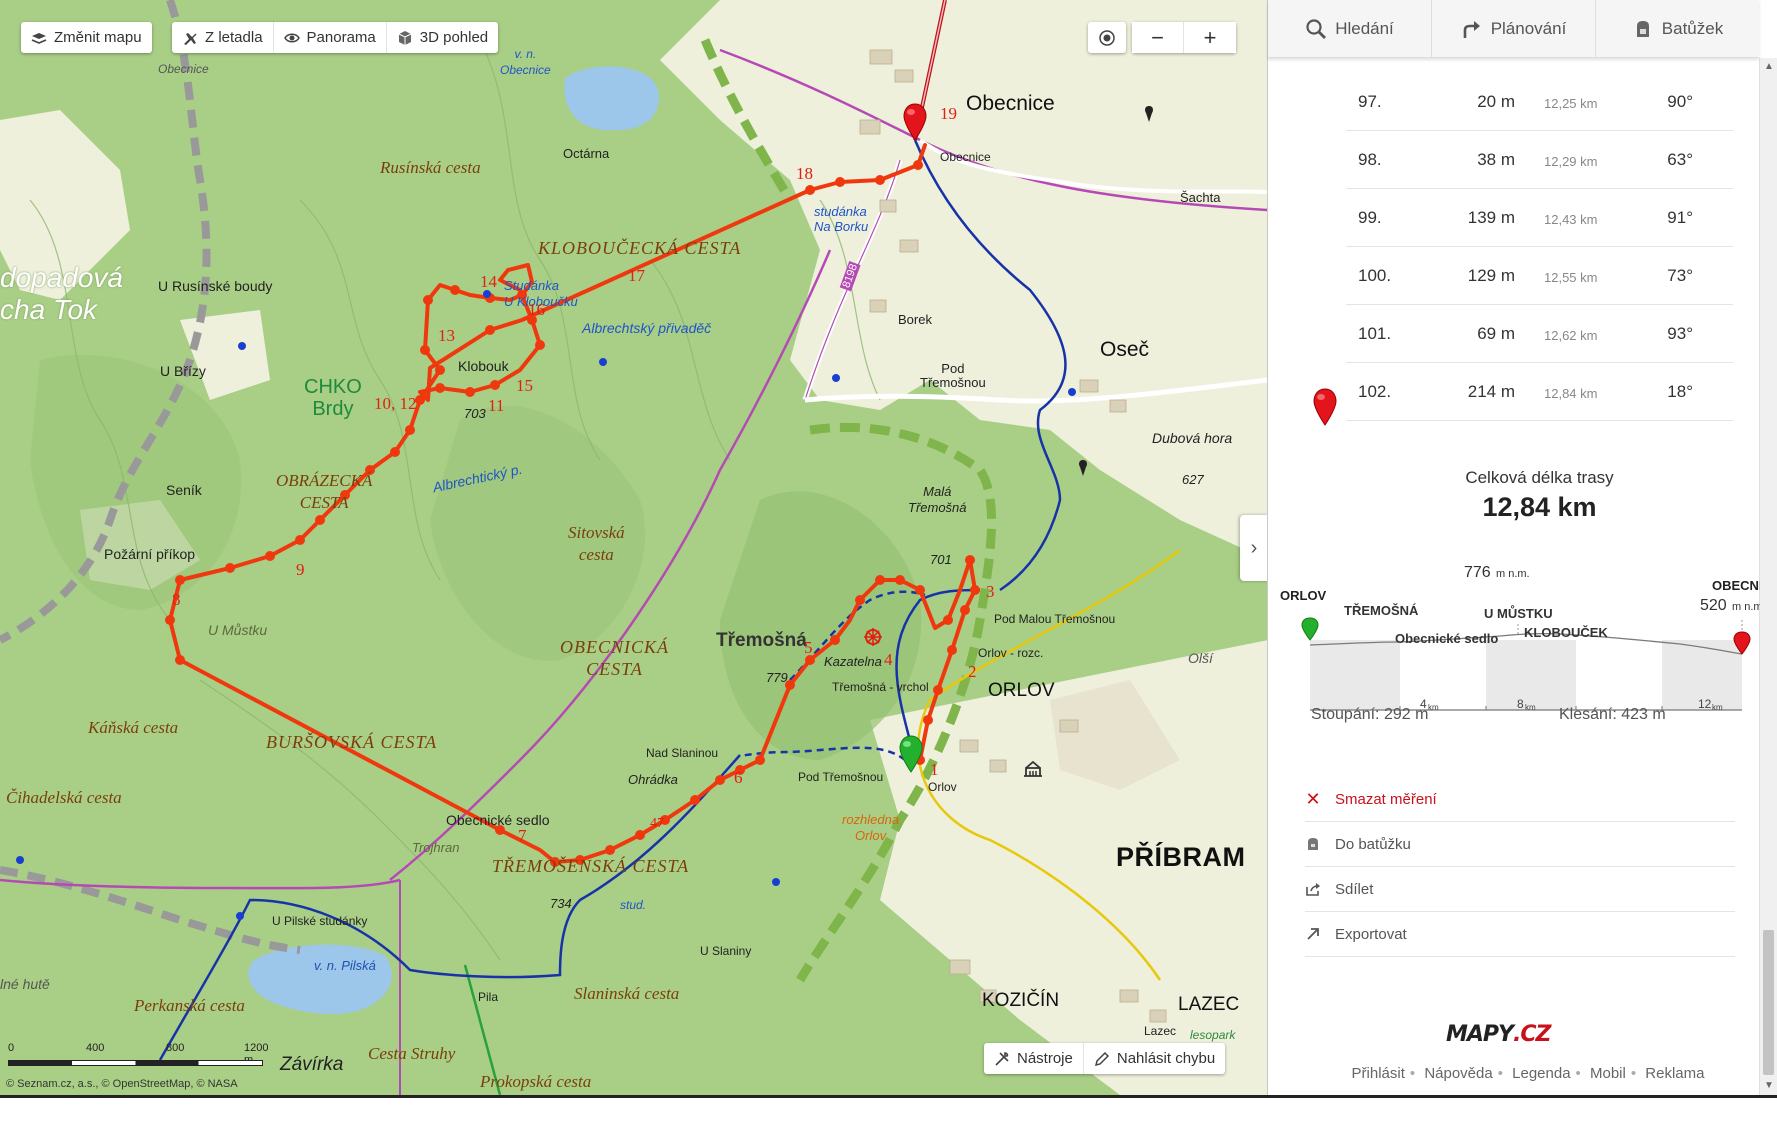 The image size is (1777, 1127). Describe the element at coordinates (442, 37) in the screenshot. I see `view3d-button: 3D pohled` at that location.